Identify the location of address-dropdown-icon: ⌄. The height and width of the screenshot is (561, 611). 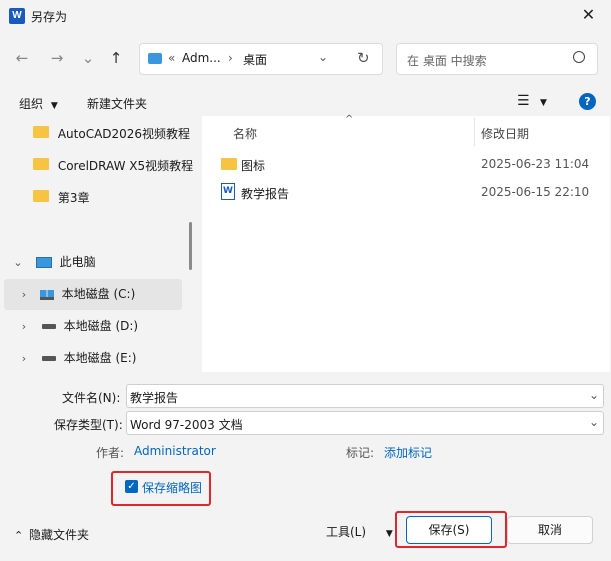
(323, 57).